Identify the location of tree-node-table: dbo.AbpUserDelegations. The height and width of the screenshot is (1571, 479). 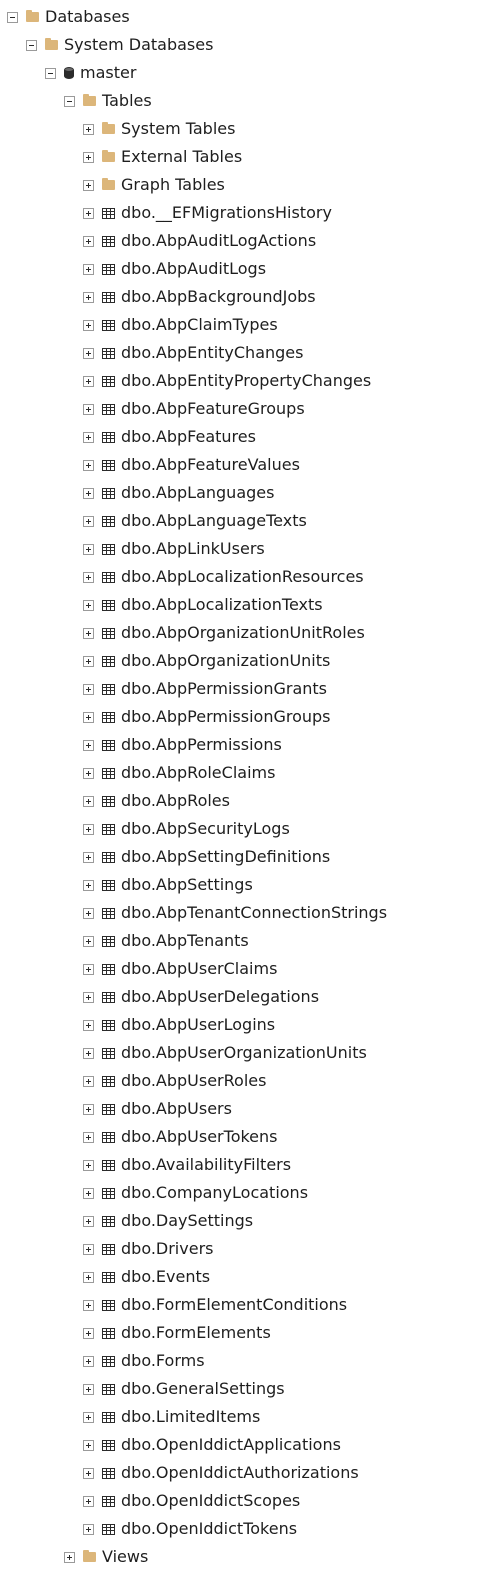
(239, 997).